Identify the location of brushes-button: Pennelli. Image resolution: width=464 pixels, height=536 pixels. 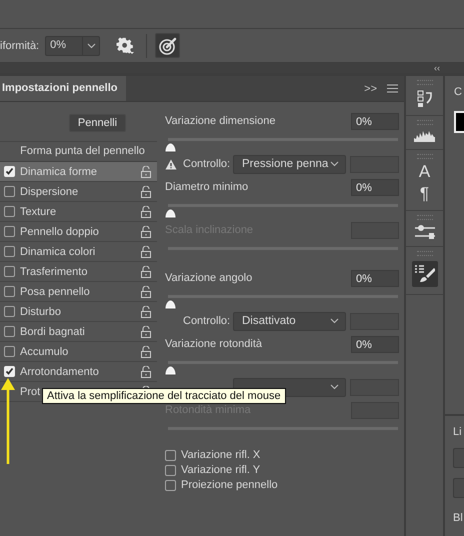
(97, 123).